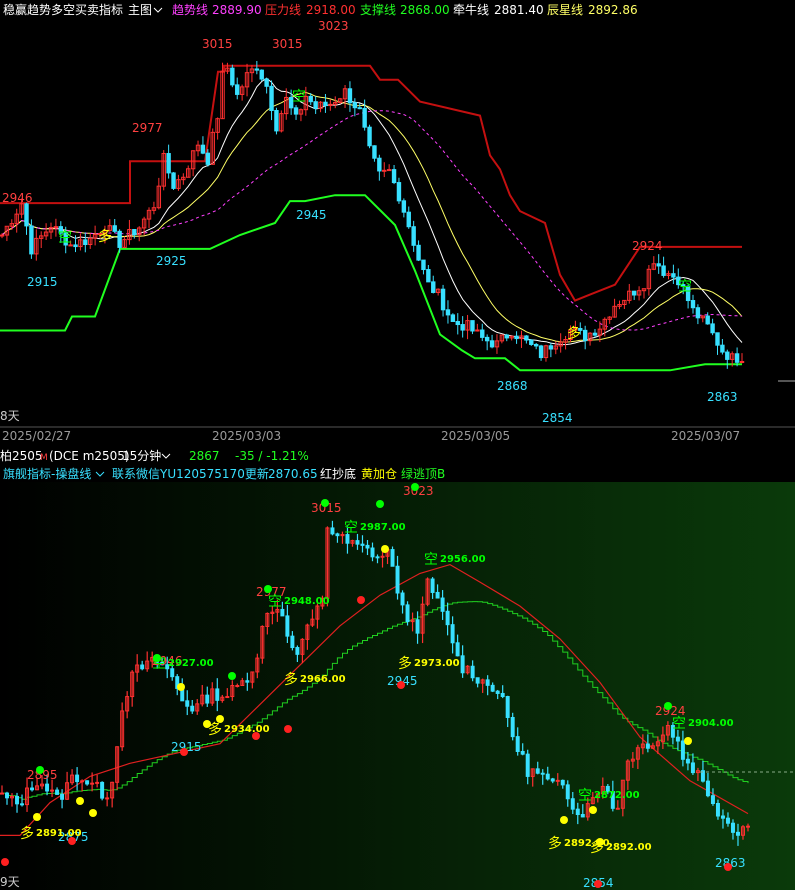 The width and height of the screenshot is (795, 890). What do you see at coordinates (512, 386) in the screenshot?
I see `price-label: 2868` at bounding box center [512, 386].